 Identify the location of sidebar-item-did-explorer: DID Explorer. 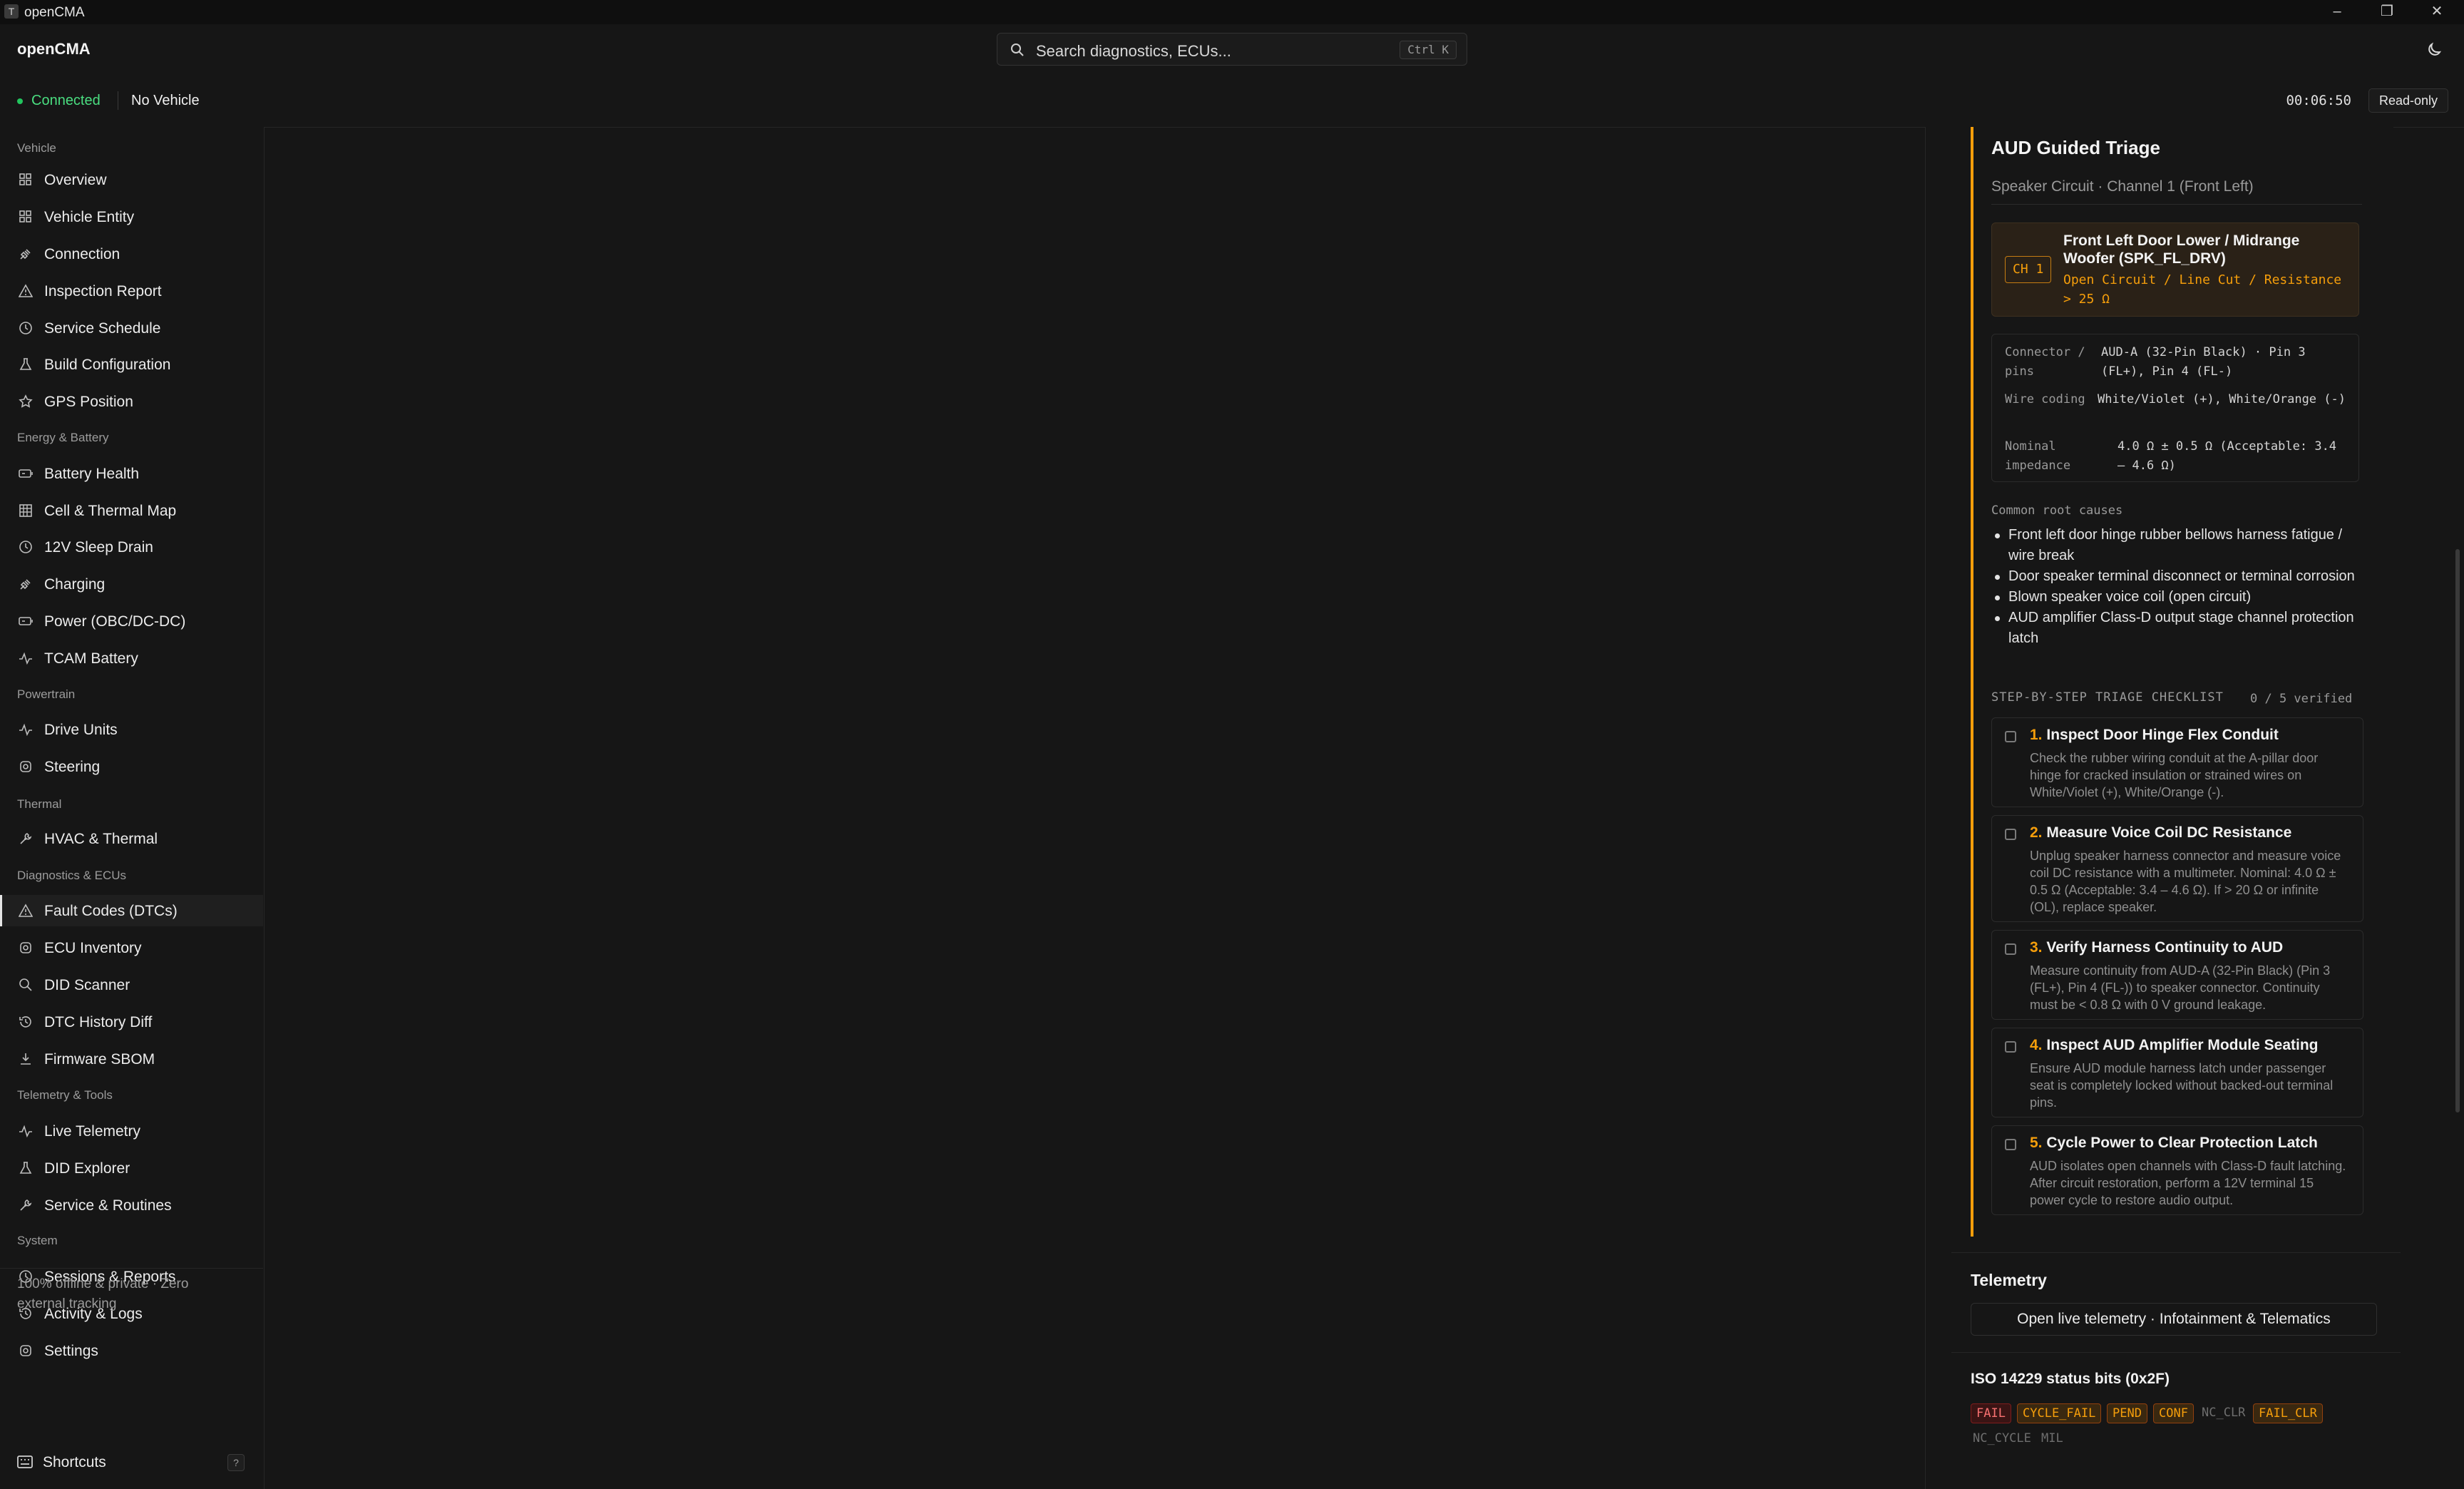
(131, 1168).